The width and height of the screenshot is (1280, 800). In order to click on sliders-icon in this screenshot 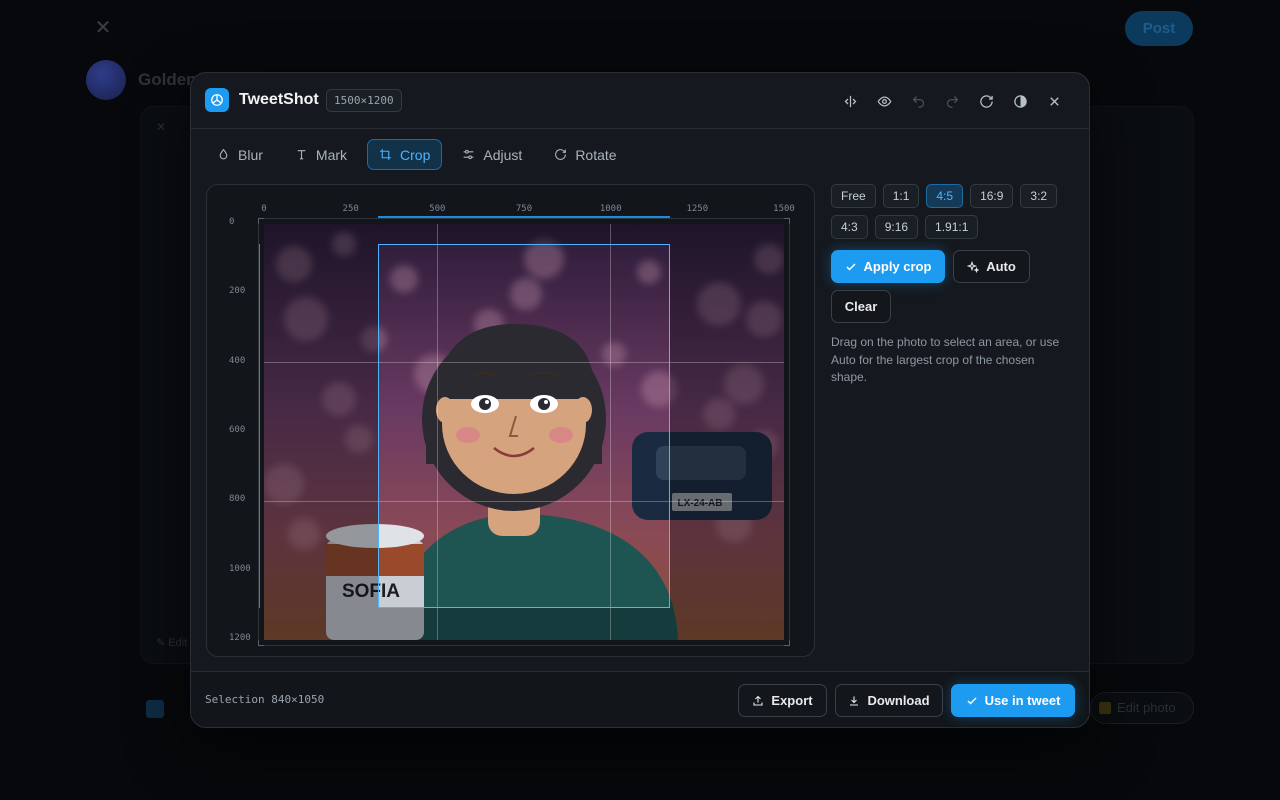, I will do `click(469, 154)`.